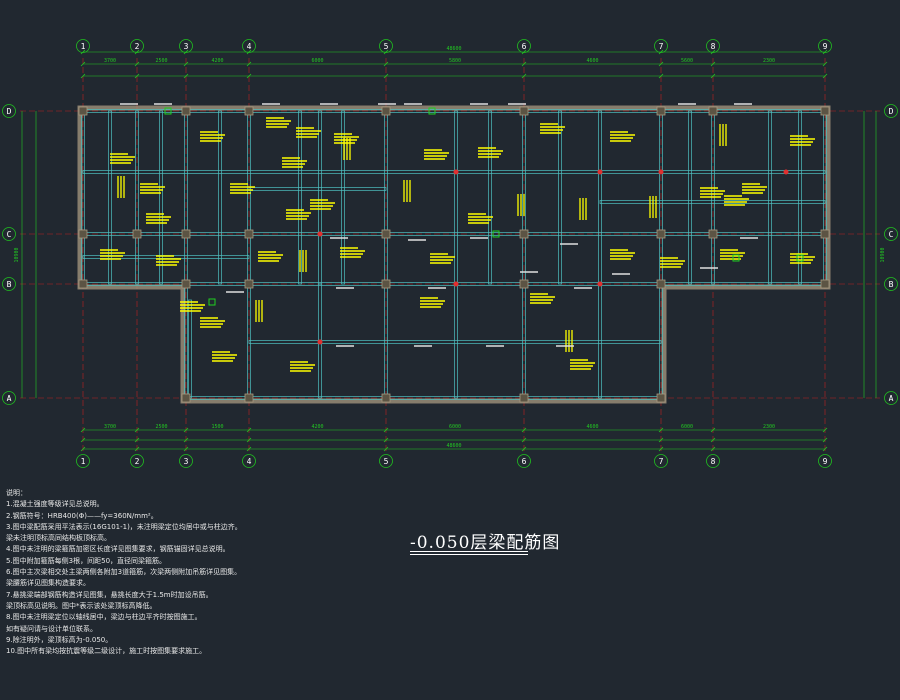  I want to click on notes-line: 梁顶标高见说明。图中*表示该处梁顶标高降低。, so click(81, 605).